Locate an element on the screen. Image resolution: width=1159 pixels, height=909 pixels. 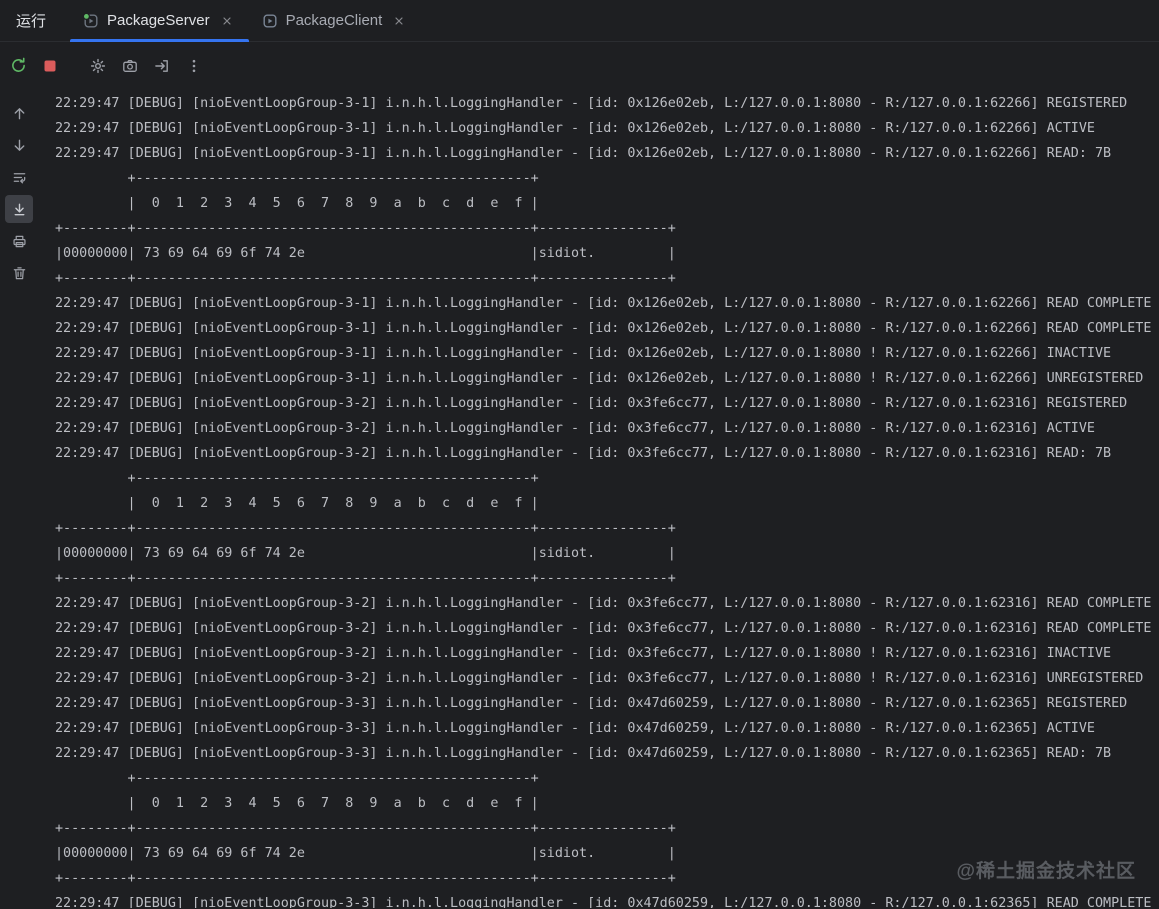
camera-icon is located at coordinates (130, 66).